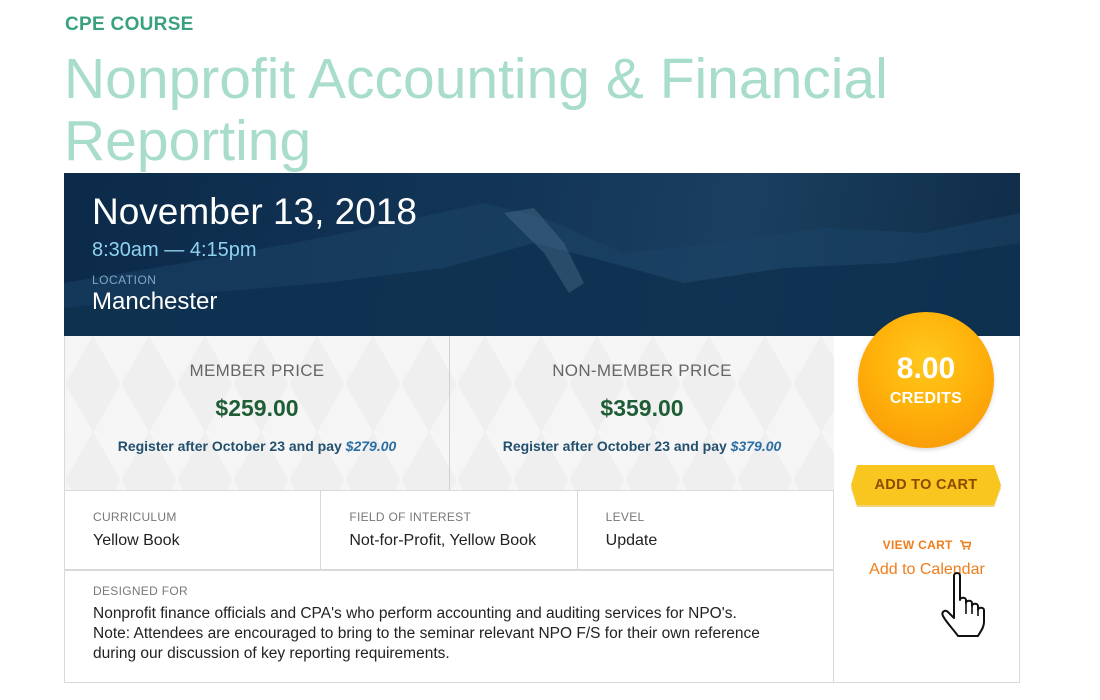 This screenshot has height=700, width=1100. I want to click on curriculum-label: CURRICULUM, so click(135, 517).